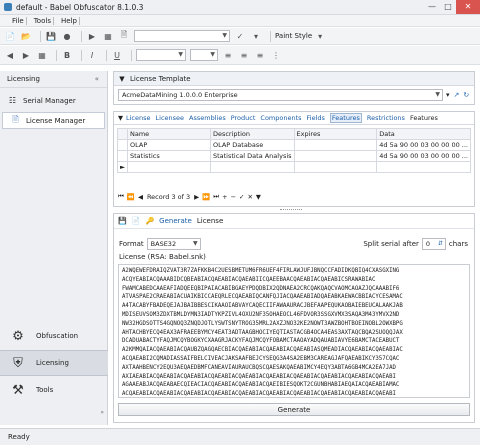  I want to click on minimize-icon: —, so click(432, 7).